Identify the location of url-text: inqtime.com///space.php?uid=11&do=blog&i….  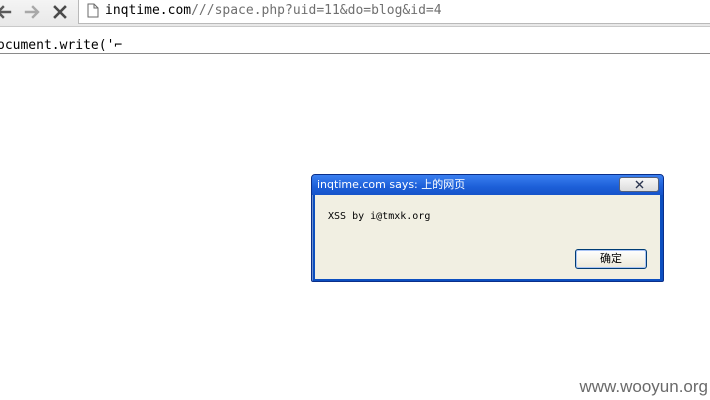
(273, 11).